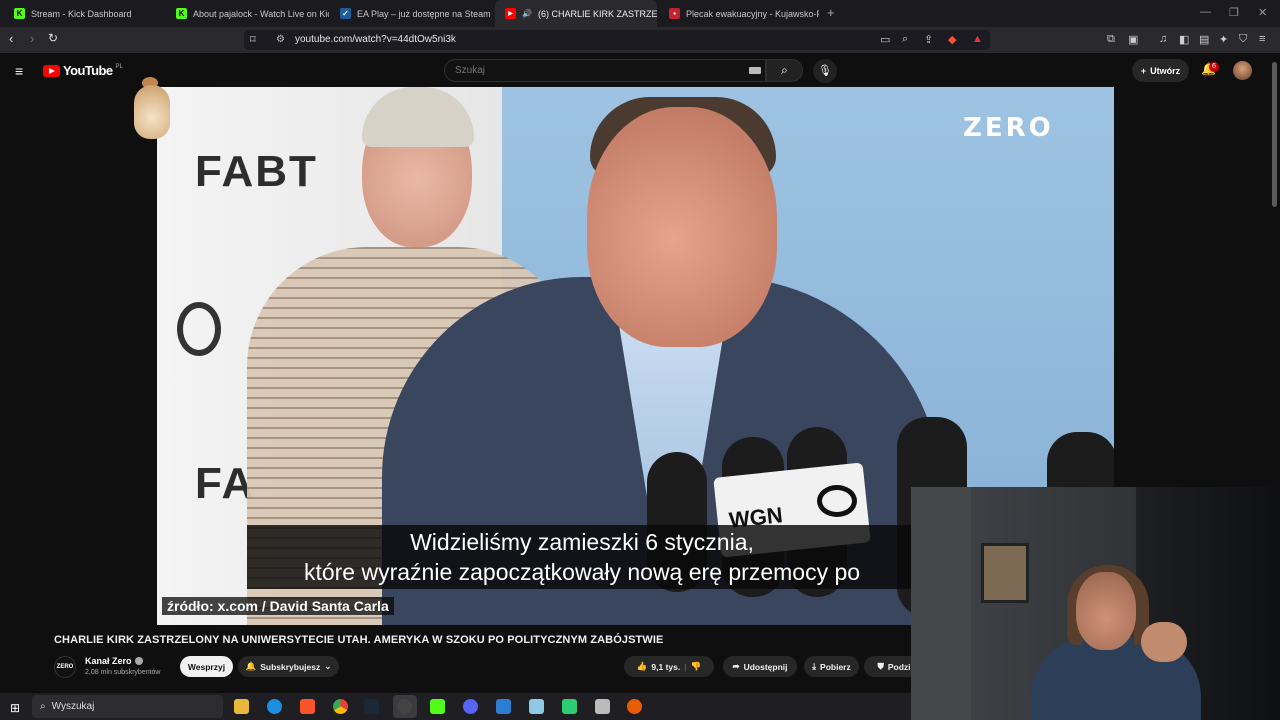 The height and width of the screenshot is (720, 1280). I want to click on discord-icon, so click(470, 706).